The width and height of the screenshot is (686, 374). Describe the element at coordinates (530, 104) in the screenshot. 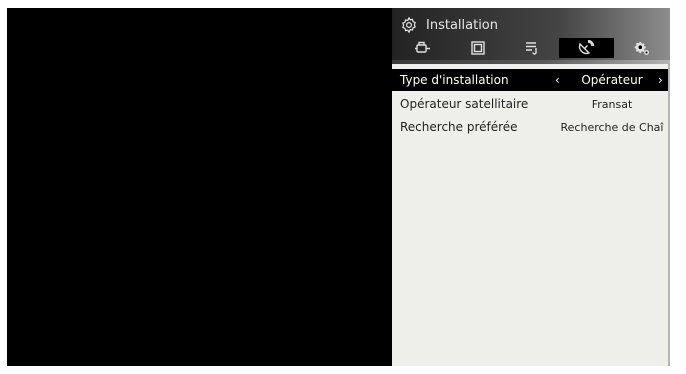

I see `setting-row-satellite-operator: Opérateur satellitaire Fransat` at that location.